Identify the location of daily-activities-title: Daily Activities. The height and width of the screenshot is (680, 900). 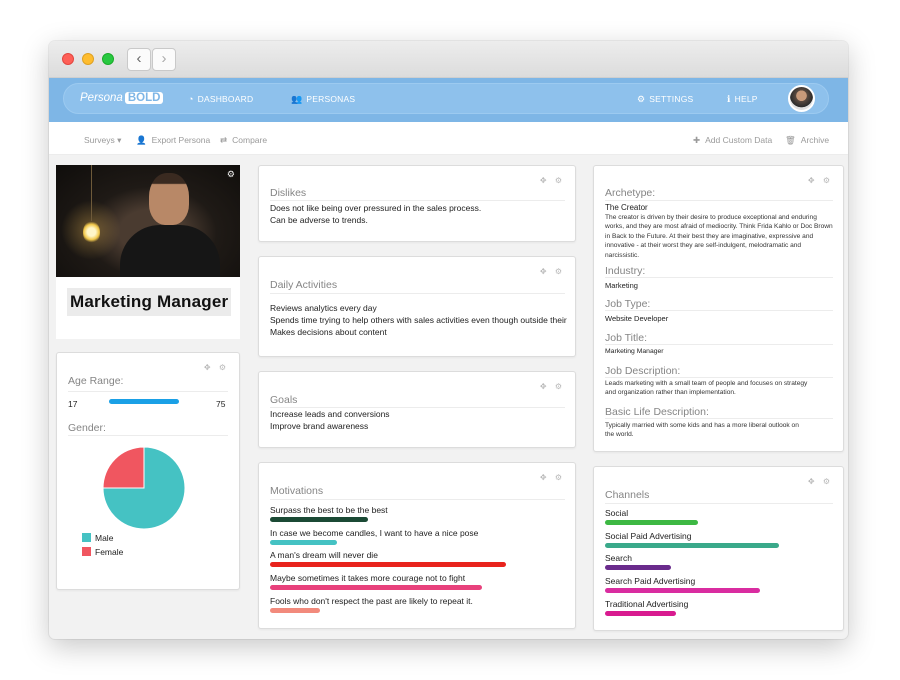
(304, 285).